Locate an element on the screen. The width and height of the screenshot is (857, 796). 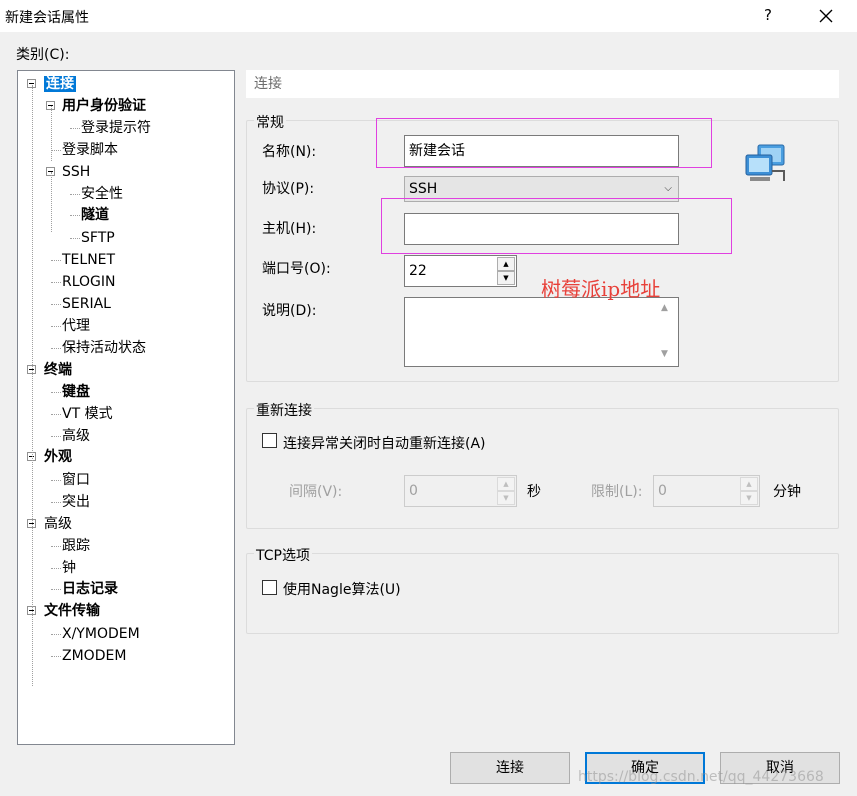
nagle-checkbox is located at coordinates (269, 587).